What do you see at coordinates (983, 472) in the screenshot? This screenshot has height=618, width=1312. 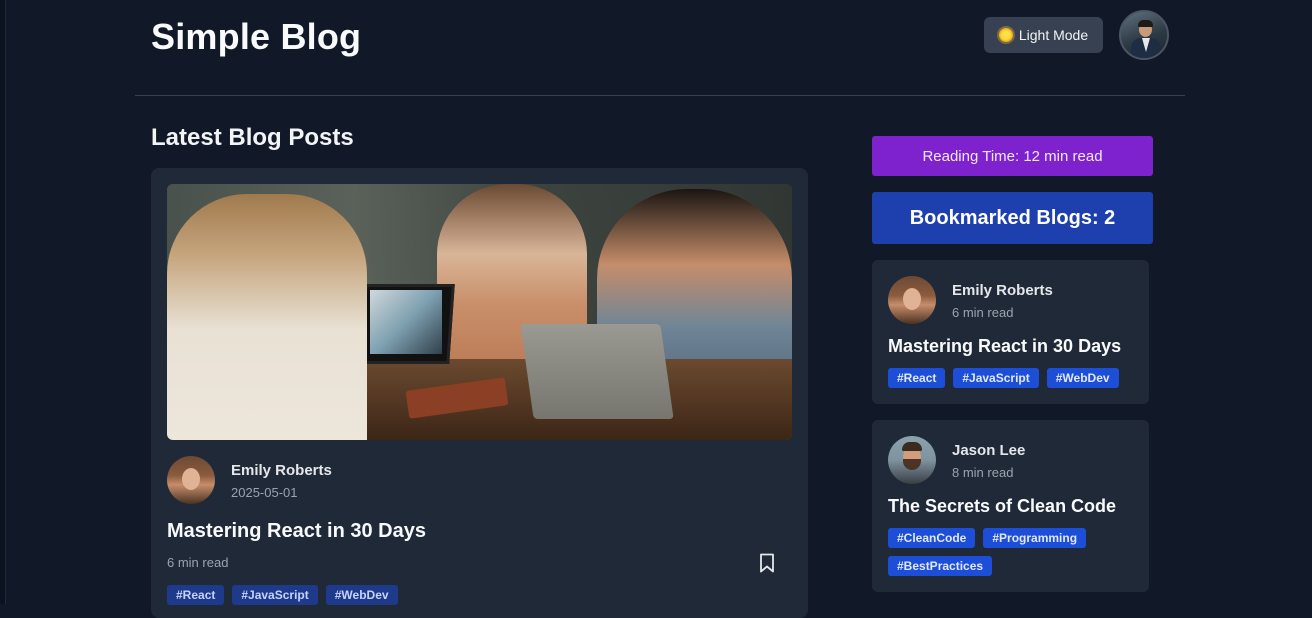 I see `bookmark-read-time: 8 min read` at bounding box center [983, 472].